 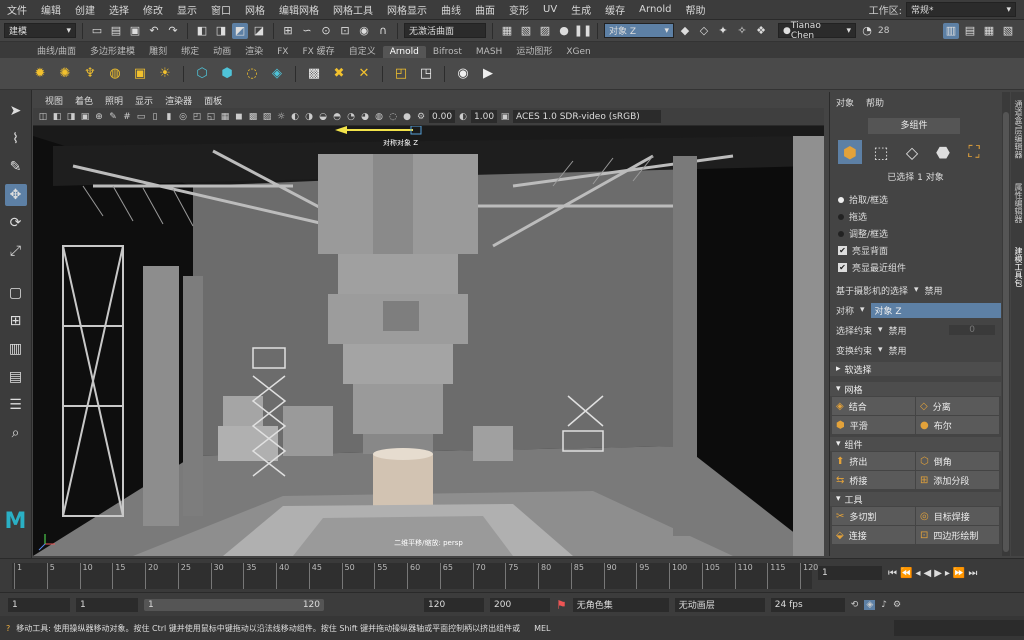 I want to click on bevel-button: ⬡ 倒角, so click(x=957, y=461).